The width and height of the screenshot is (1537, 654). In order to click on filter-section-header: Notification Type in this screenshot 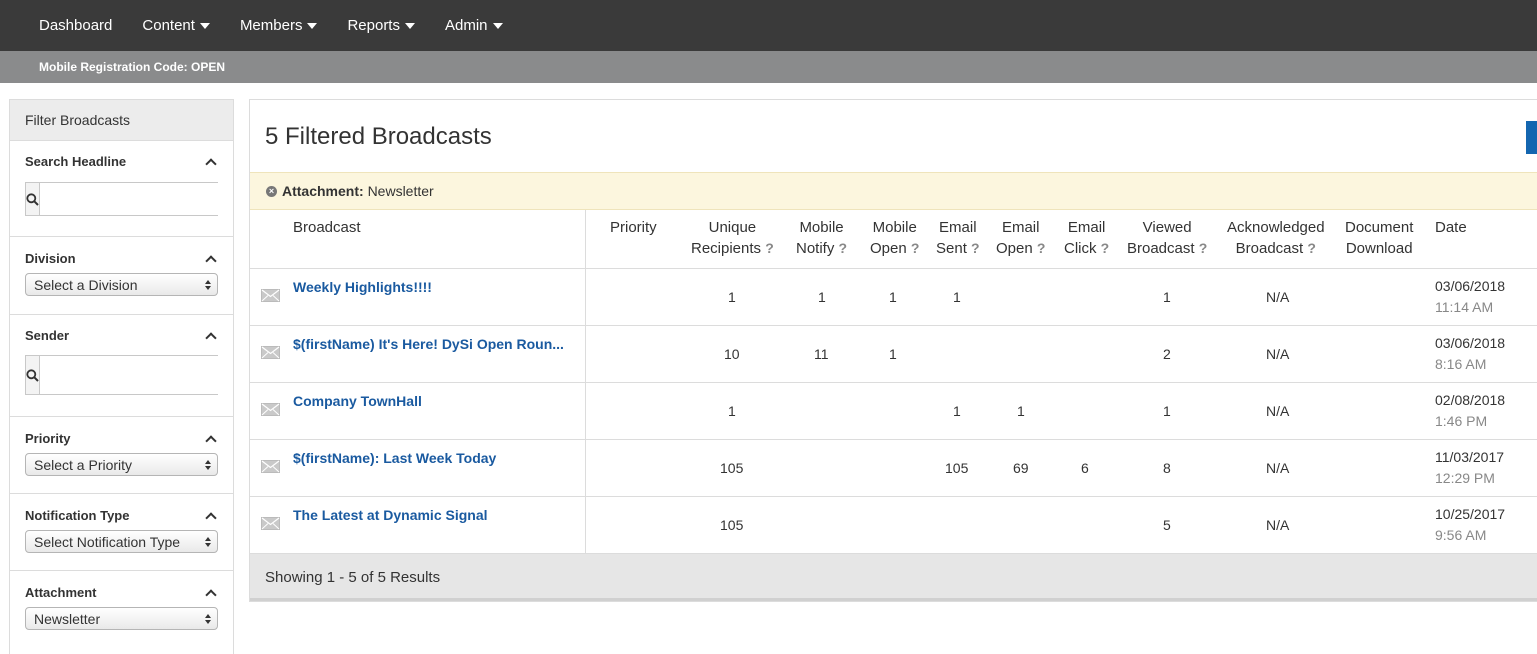, I will do `click(121, 509)`.